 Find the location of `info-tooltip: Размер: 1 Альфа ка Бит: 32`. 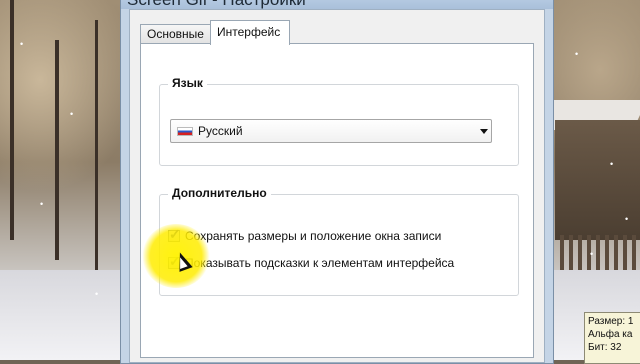

info-tooltip: Размер: 1 Альфа ка Бит: 32 is located at coordinates (612, 338).